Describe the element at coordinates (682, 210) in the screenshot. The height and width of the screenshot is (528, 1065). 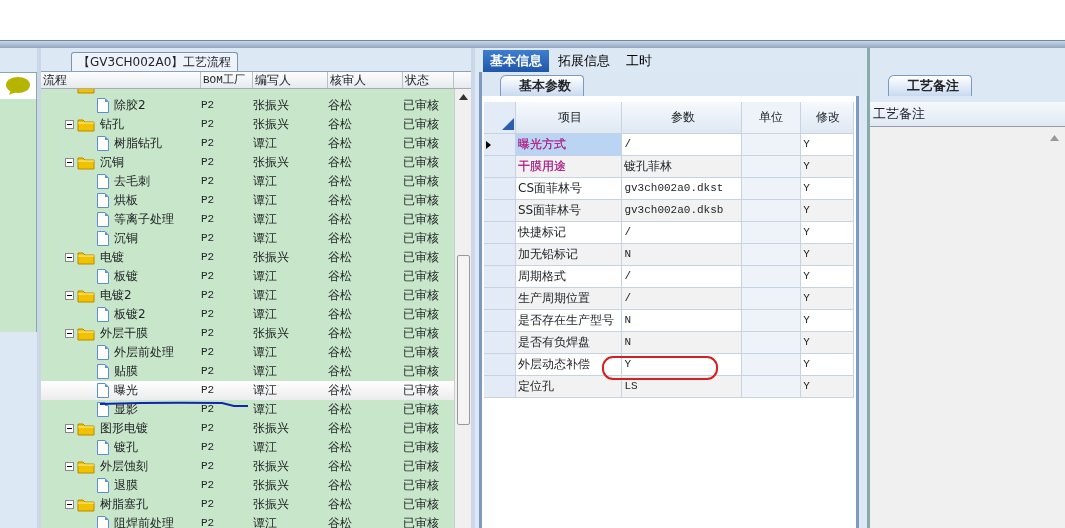
I see `table-cell: gv3ch002a0.dksb` at that location.